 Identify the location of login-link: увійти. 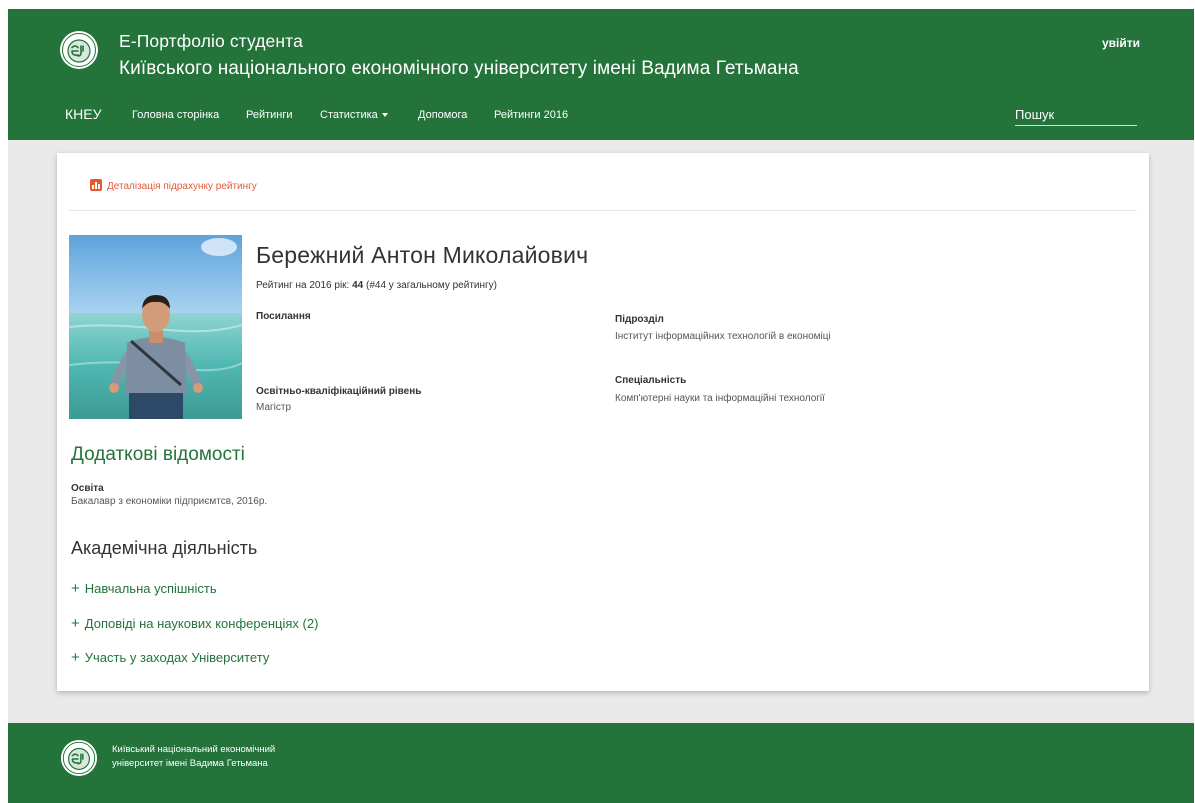
(1121, 43).